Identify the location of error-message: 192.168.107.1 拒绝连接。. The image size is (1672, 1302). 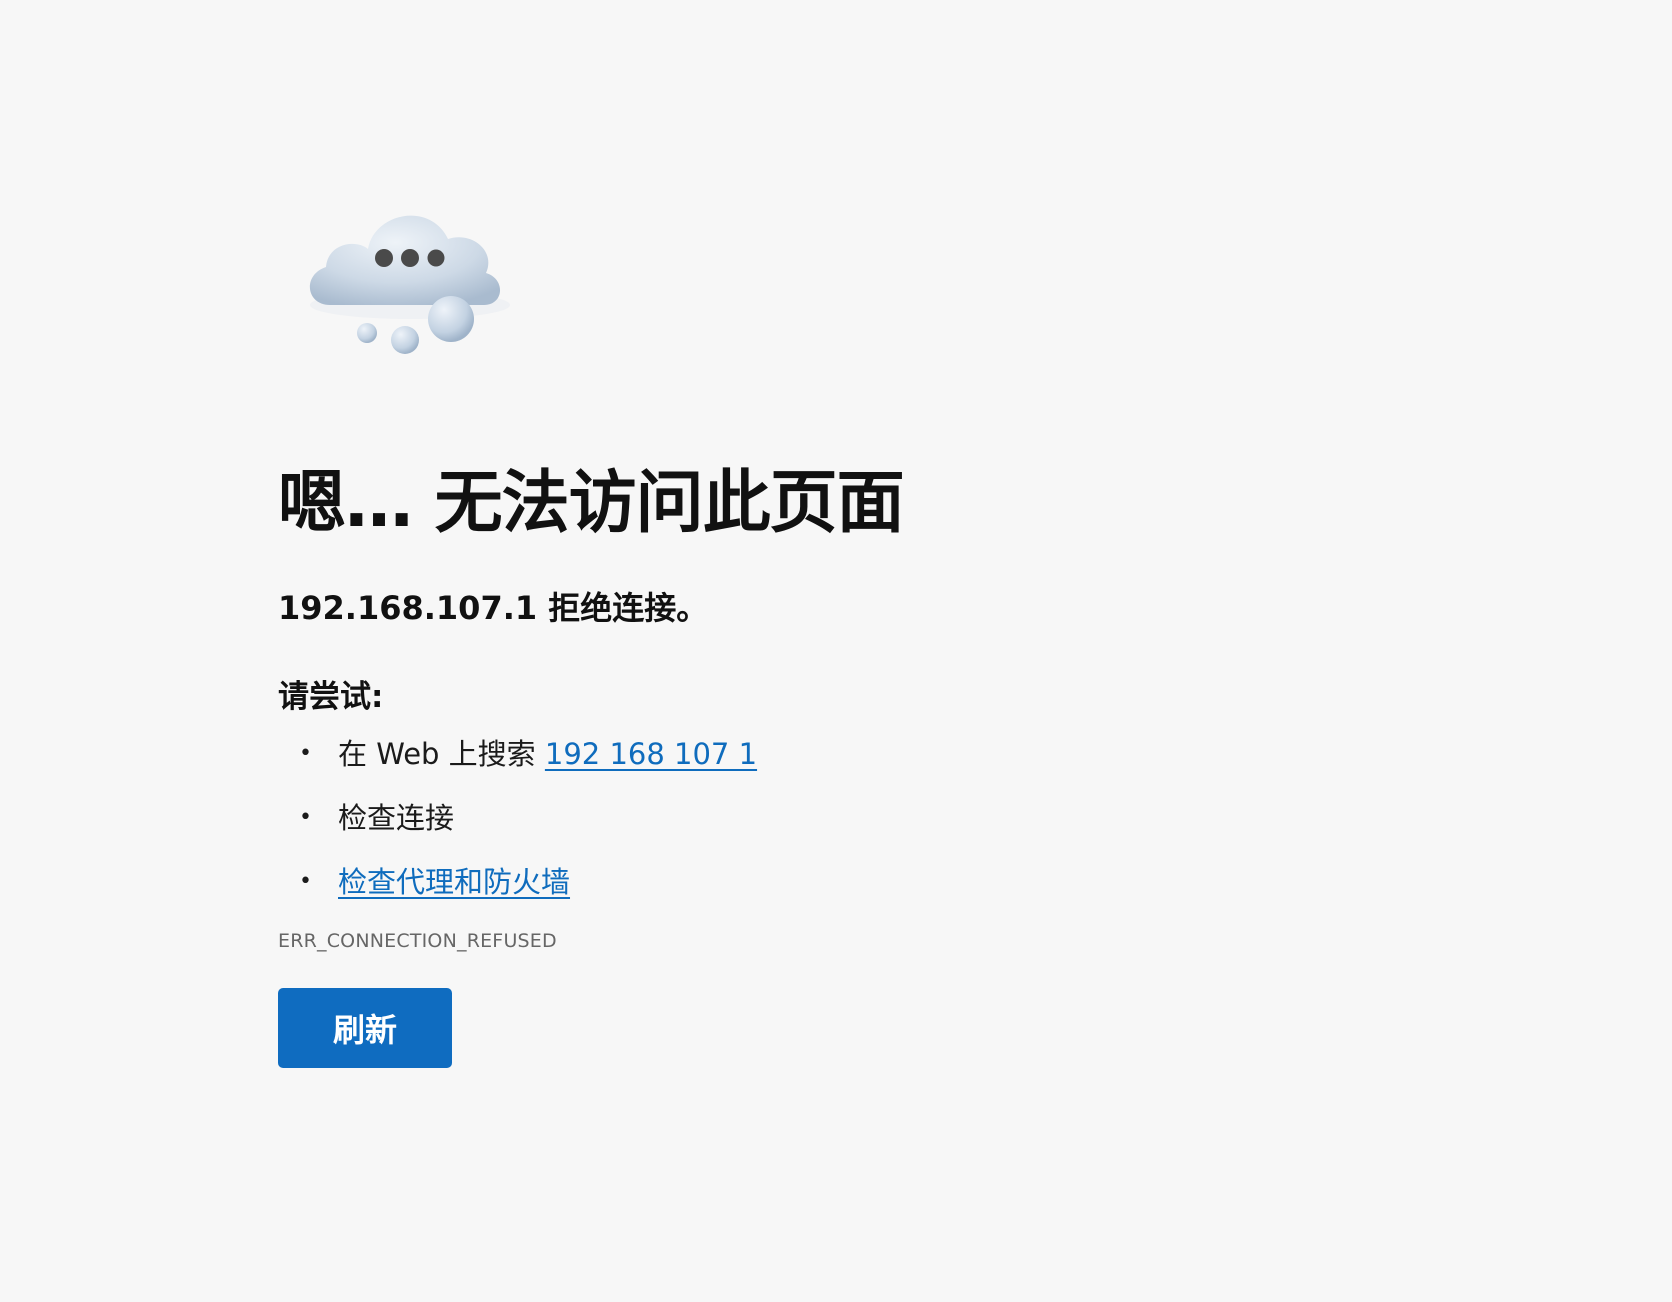
(493, 608).